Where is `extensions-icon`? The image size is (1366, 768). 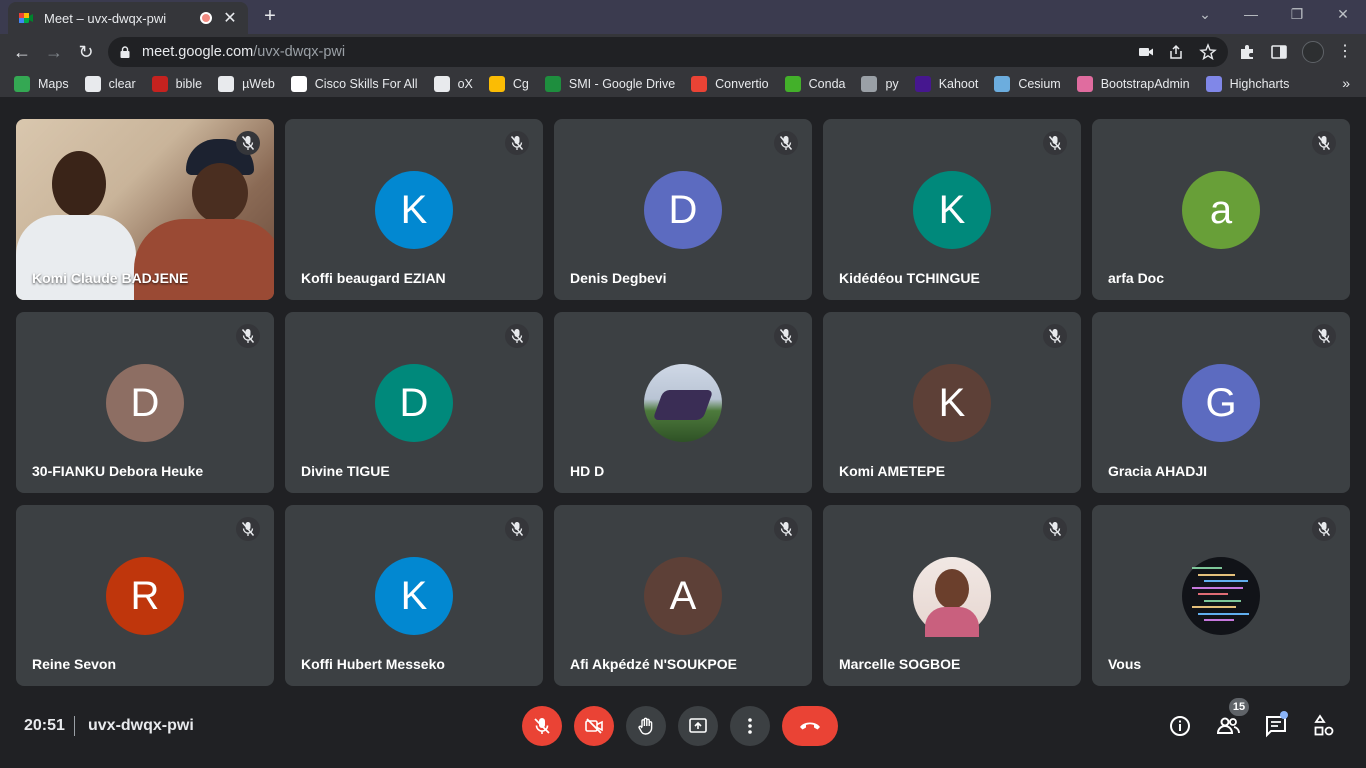
extensions-icon is located at coordinates (1247, 52).